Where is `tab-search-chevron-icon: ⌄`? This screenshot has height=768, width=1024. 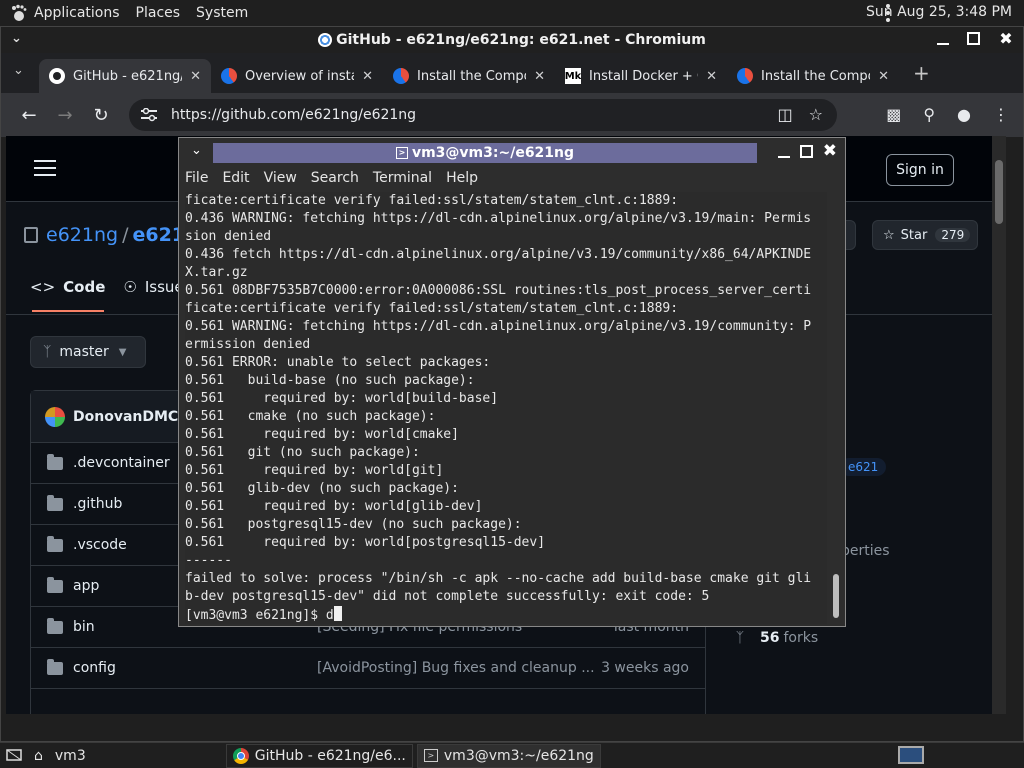
tab-search-chevron-icon: ⌄ is located at coordinates (18, 70).